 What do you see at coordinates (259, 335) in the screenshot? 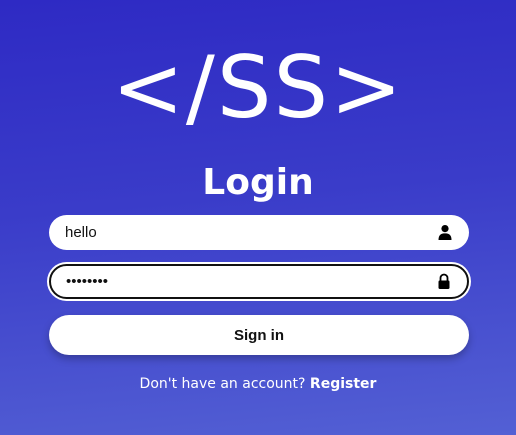
I see `sign-in-button: Sign in` at bounding box center [259, 335].